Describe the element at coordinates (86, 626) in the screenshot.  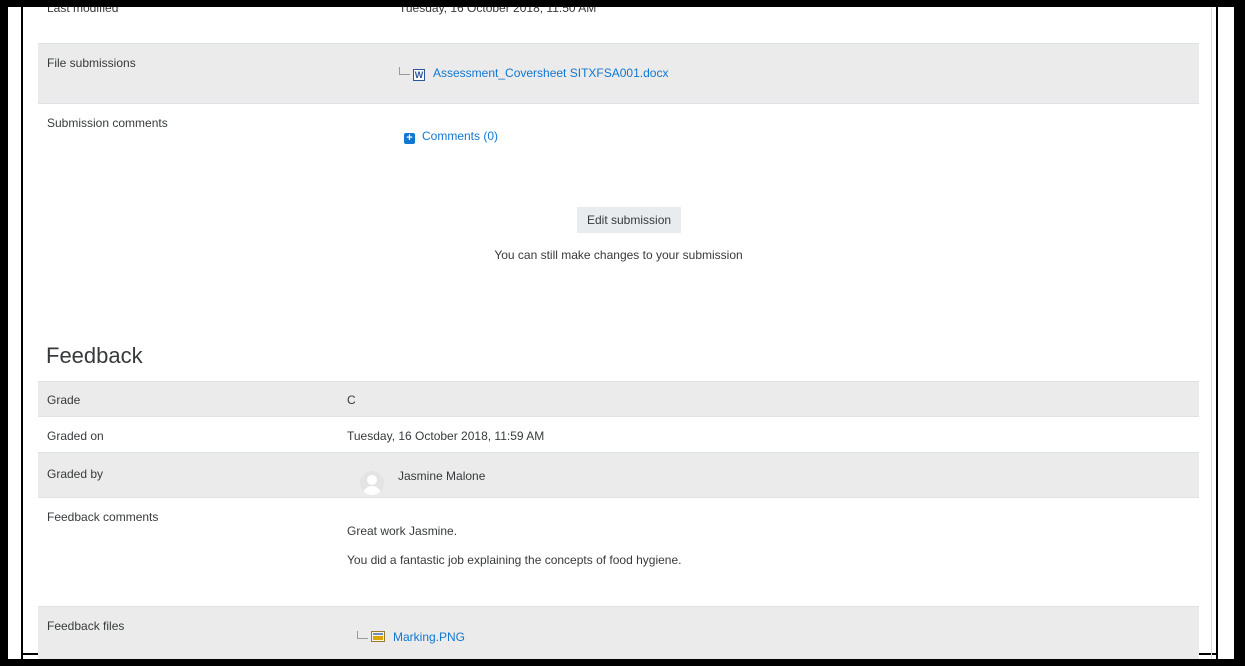
I see `feedback-files-label: Feedback files` at that location.